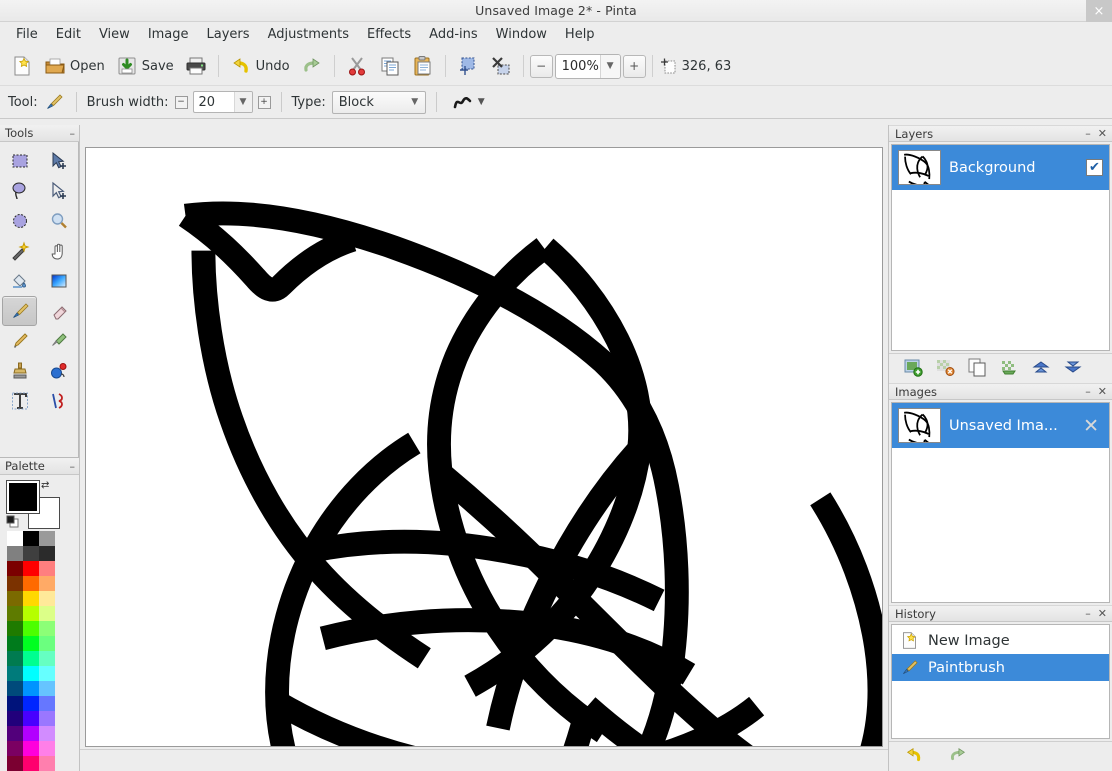 This screenshot has width=1112, height=771. What do you see at coordinates (308, 34) in the screenshot?
I see `menu-item-adjustments: Adjustments` at bounding box center [308, 34].